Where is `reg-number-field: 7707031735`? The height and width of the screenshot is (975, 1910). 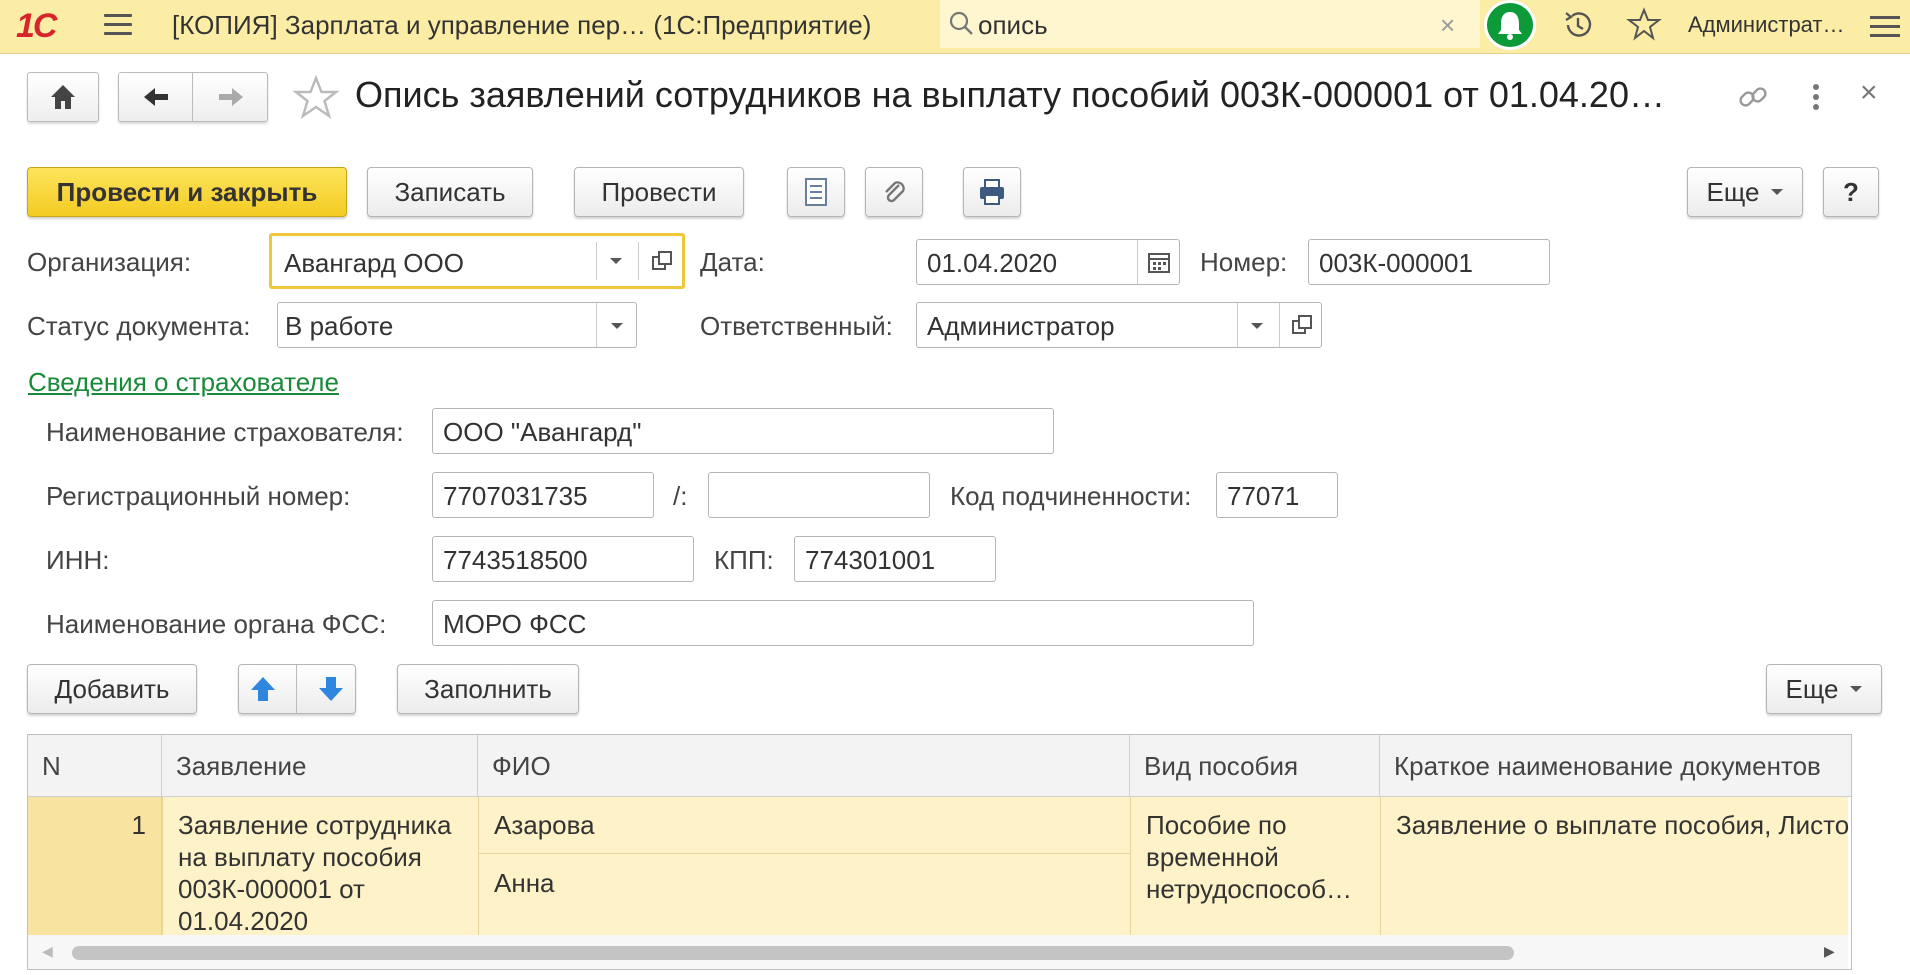
reg-number-field: 7707031735 is located at coordinates (543, 495).